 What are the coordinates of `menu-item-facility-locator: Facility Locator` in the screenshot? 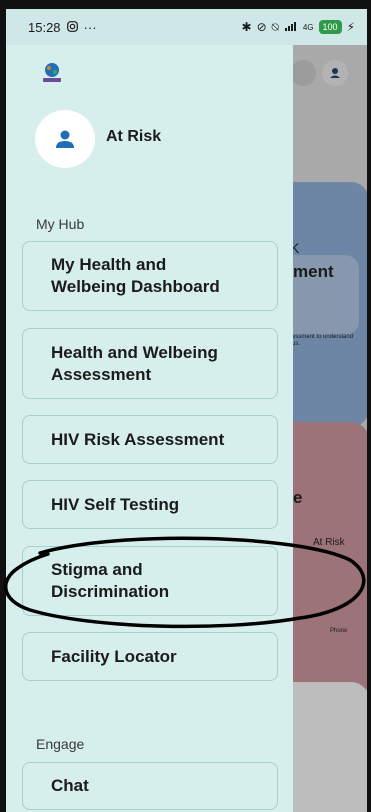 It's located at (150, 656).